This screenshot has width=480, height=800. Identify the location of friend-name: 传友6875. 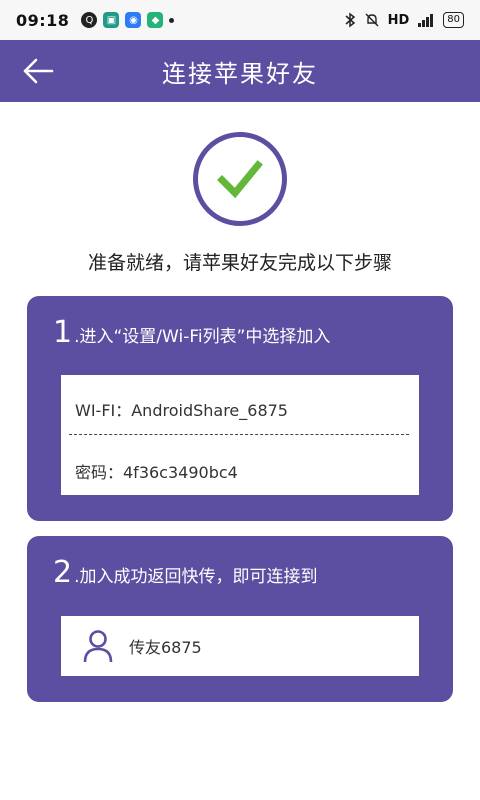
(165, 647).